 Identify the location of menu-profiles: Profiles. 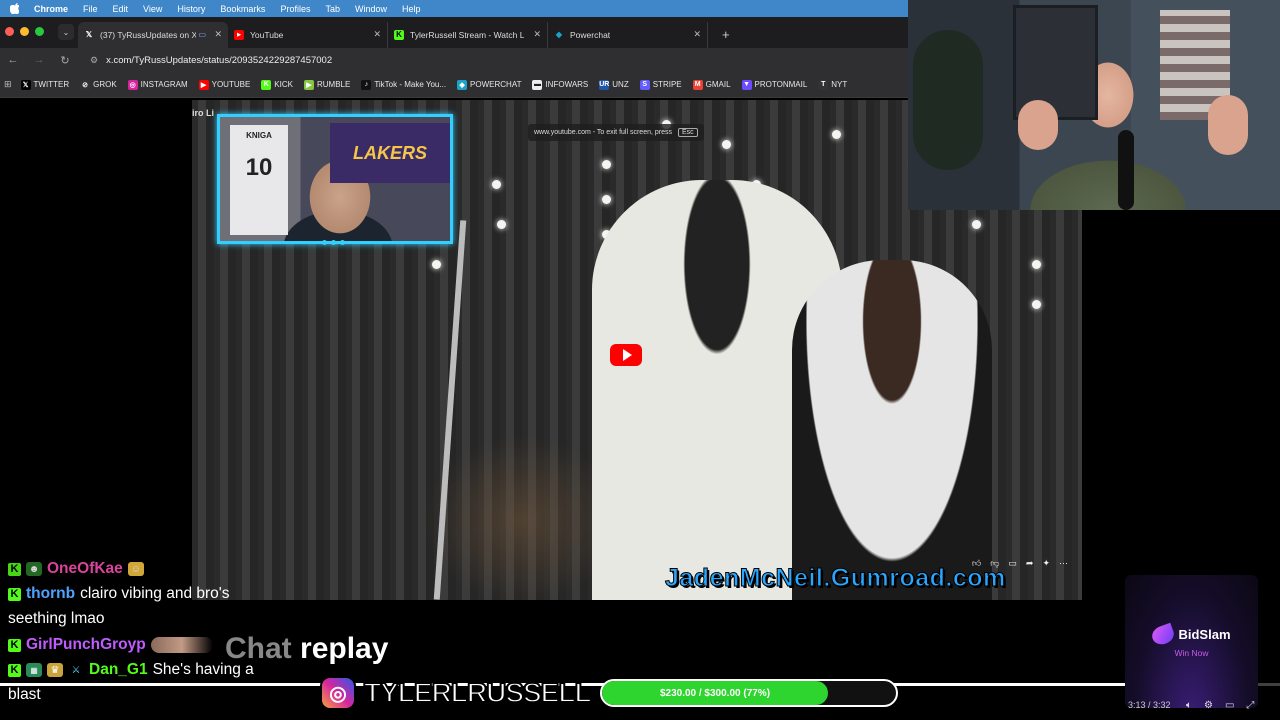
(295, 9).